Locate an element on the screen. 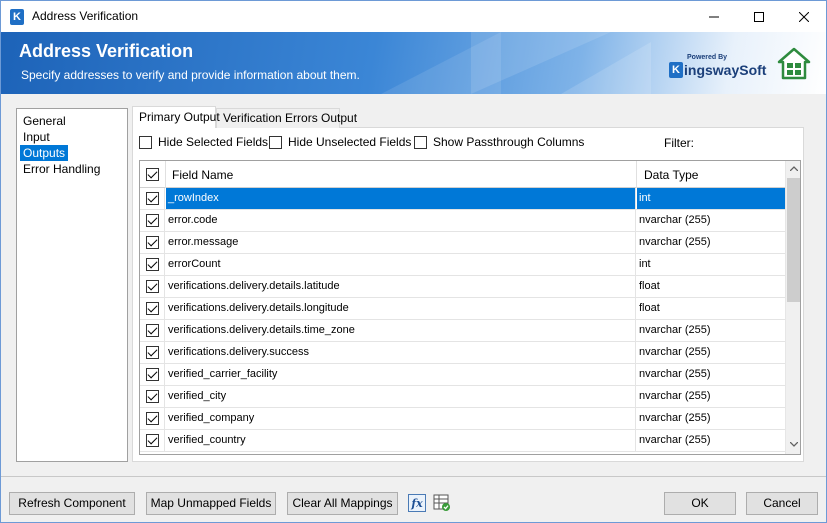 Image resolution: width=827 pixels, height=523 pixels. nav-item-general: General is located at coordinates (44, 121).